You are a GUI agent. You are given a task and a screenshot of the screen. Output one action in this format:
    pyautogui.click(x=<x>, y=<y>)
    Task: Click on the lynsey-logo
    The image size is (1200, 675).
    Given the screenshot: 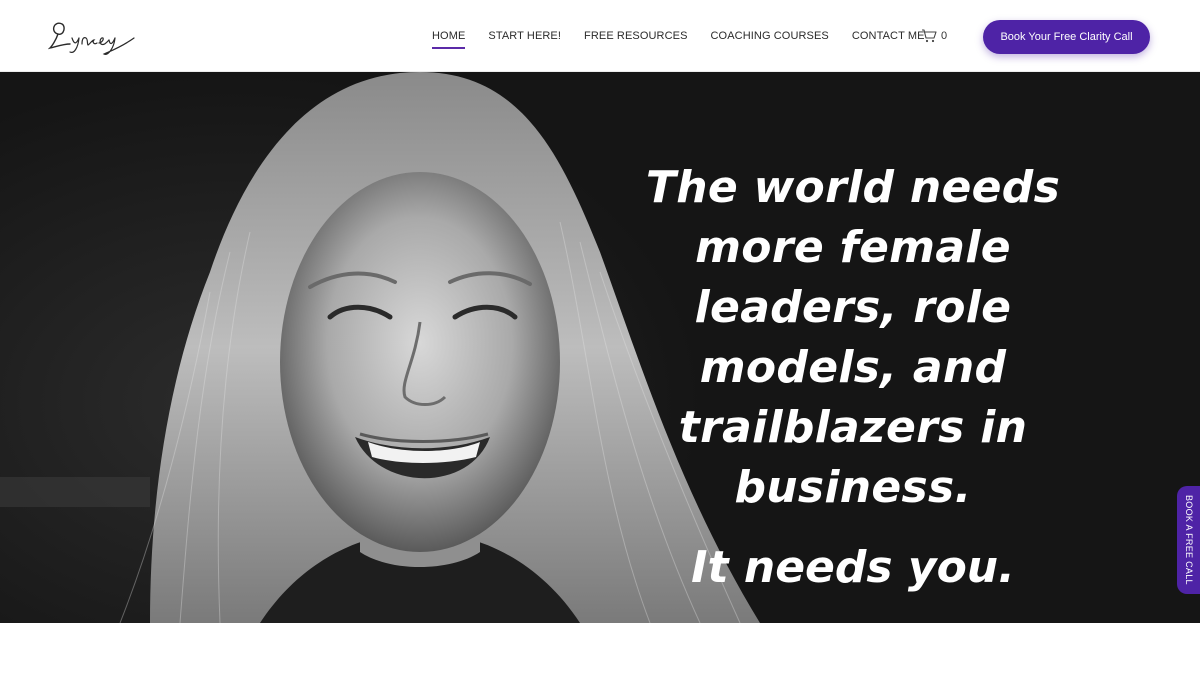 What is the action you would take?
    pyautogui.click(x=96, y=36)
    